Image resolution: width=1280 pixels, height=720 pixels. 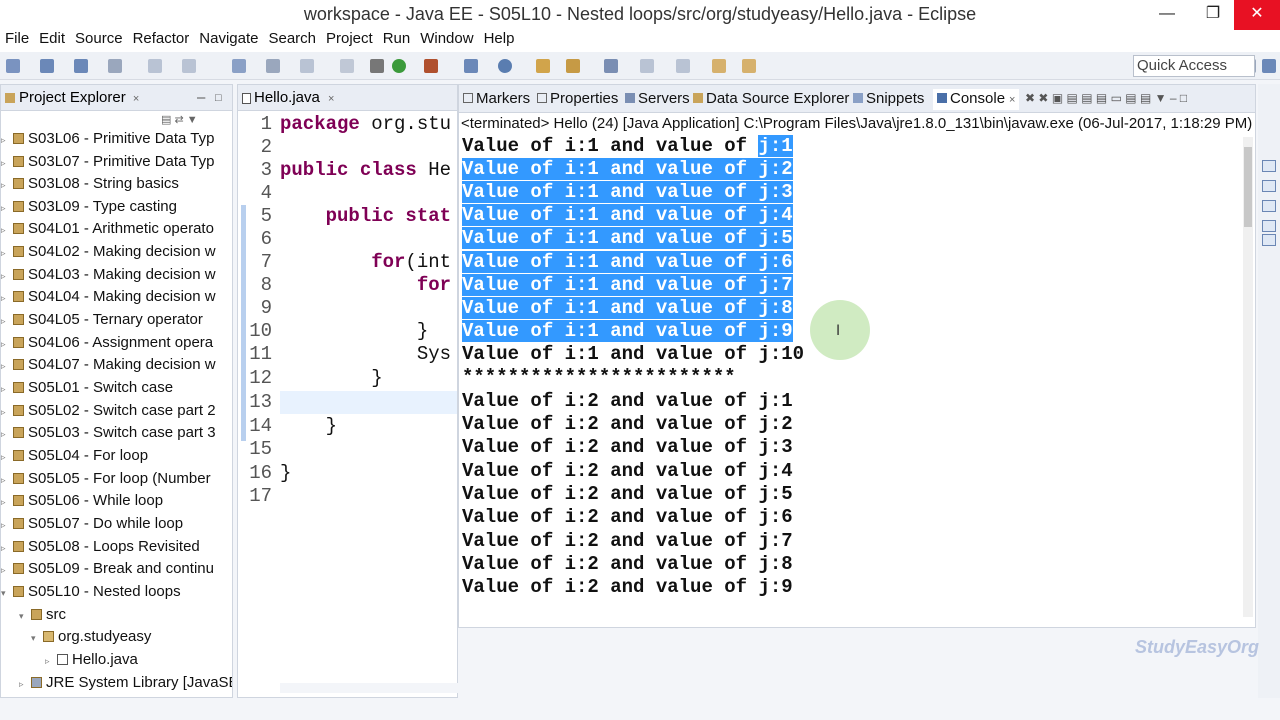 What do you see at coordinates (1194, 66) in the screenshot?
I see `quick-access-input: Quick Access` at bounding box center [1194, 66].